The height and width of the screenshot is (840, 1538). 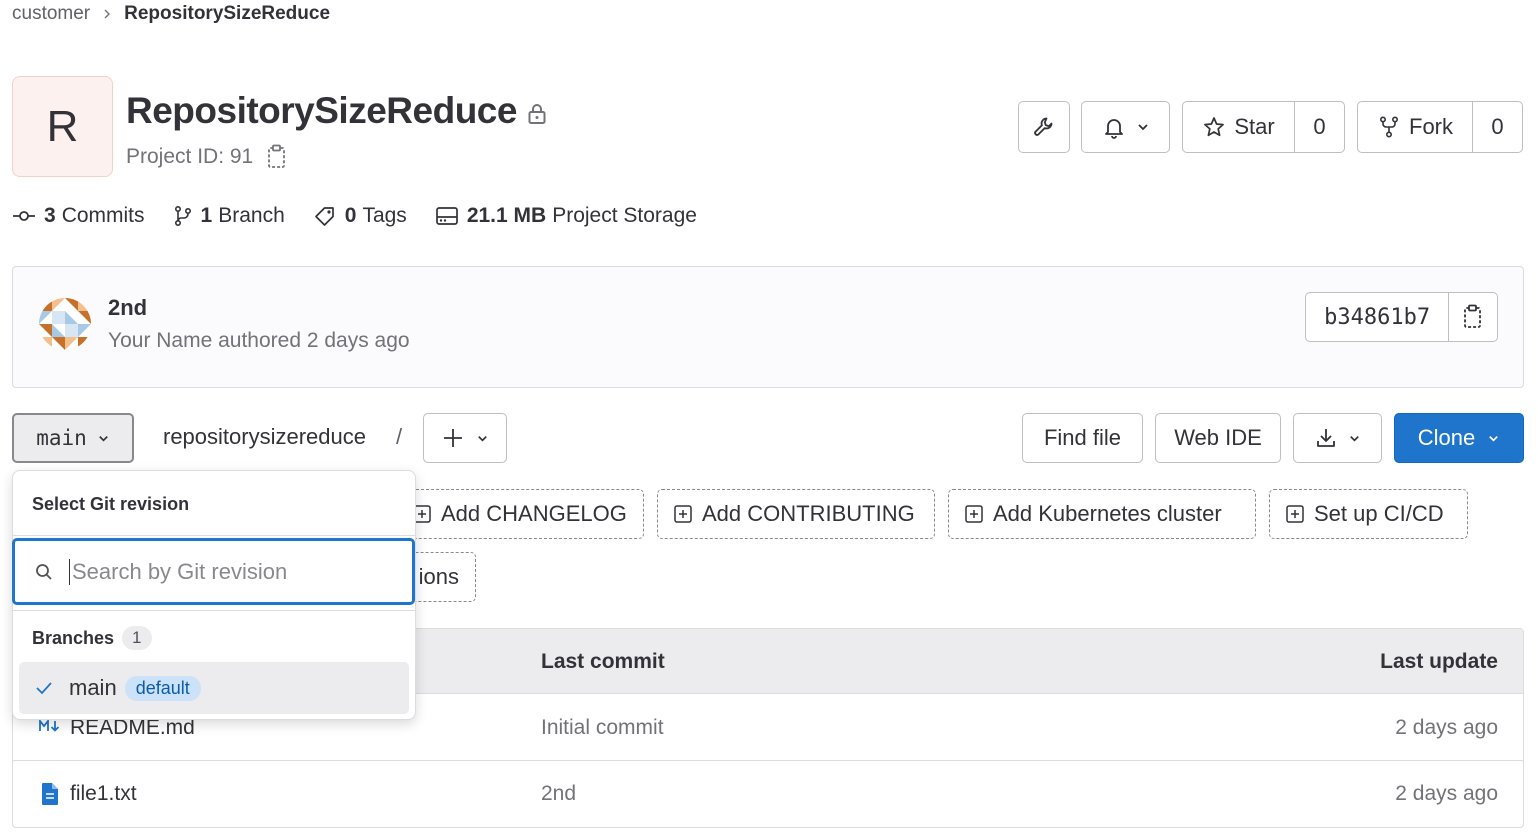 What do you see at coordinates (453, 438) in the screenshot?
I see `plus-icon` at bounding box center [453, 438].